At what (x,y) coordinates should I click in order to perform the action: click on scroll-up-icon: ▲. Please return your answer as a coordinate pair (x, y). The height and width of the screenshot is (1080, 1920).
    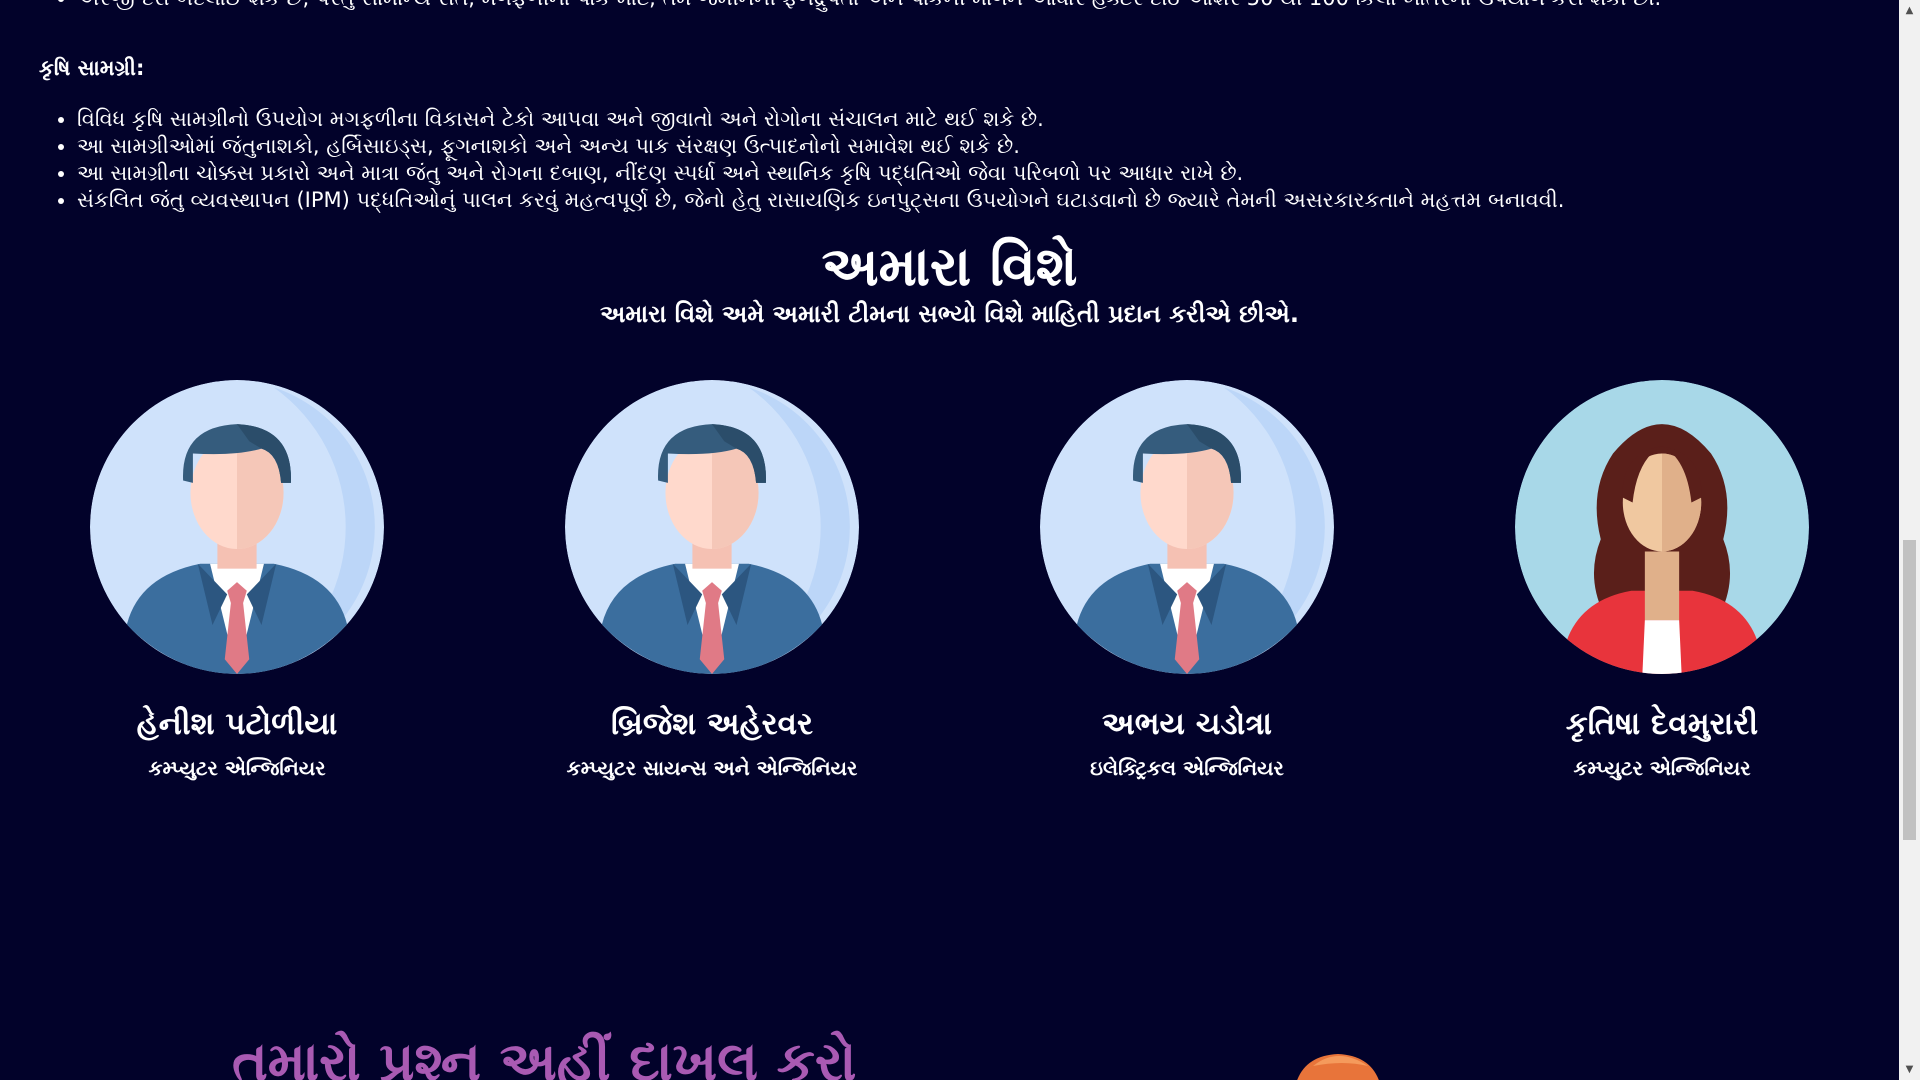
    Looking at the image, I should click on (1909, 10).